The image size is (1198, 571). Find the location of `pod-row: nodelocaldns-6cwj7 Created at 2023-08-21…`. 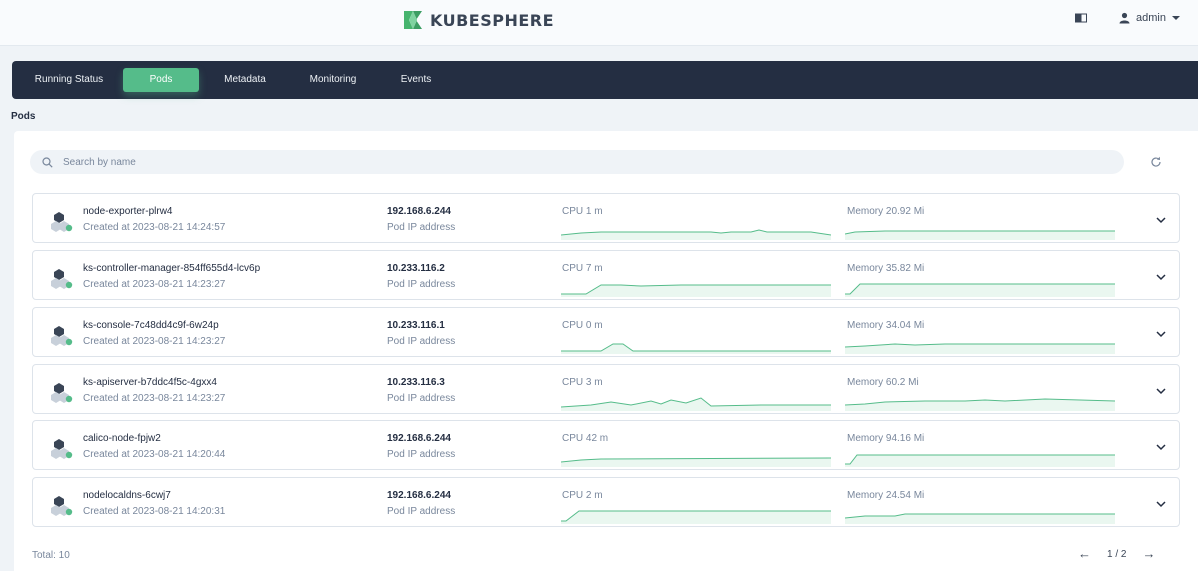

pod-row: nodelocaldns-6cwj7 Created at 2023-08-21… is located at coordinates (606, 502).